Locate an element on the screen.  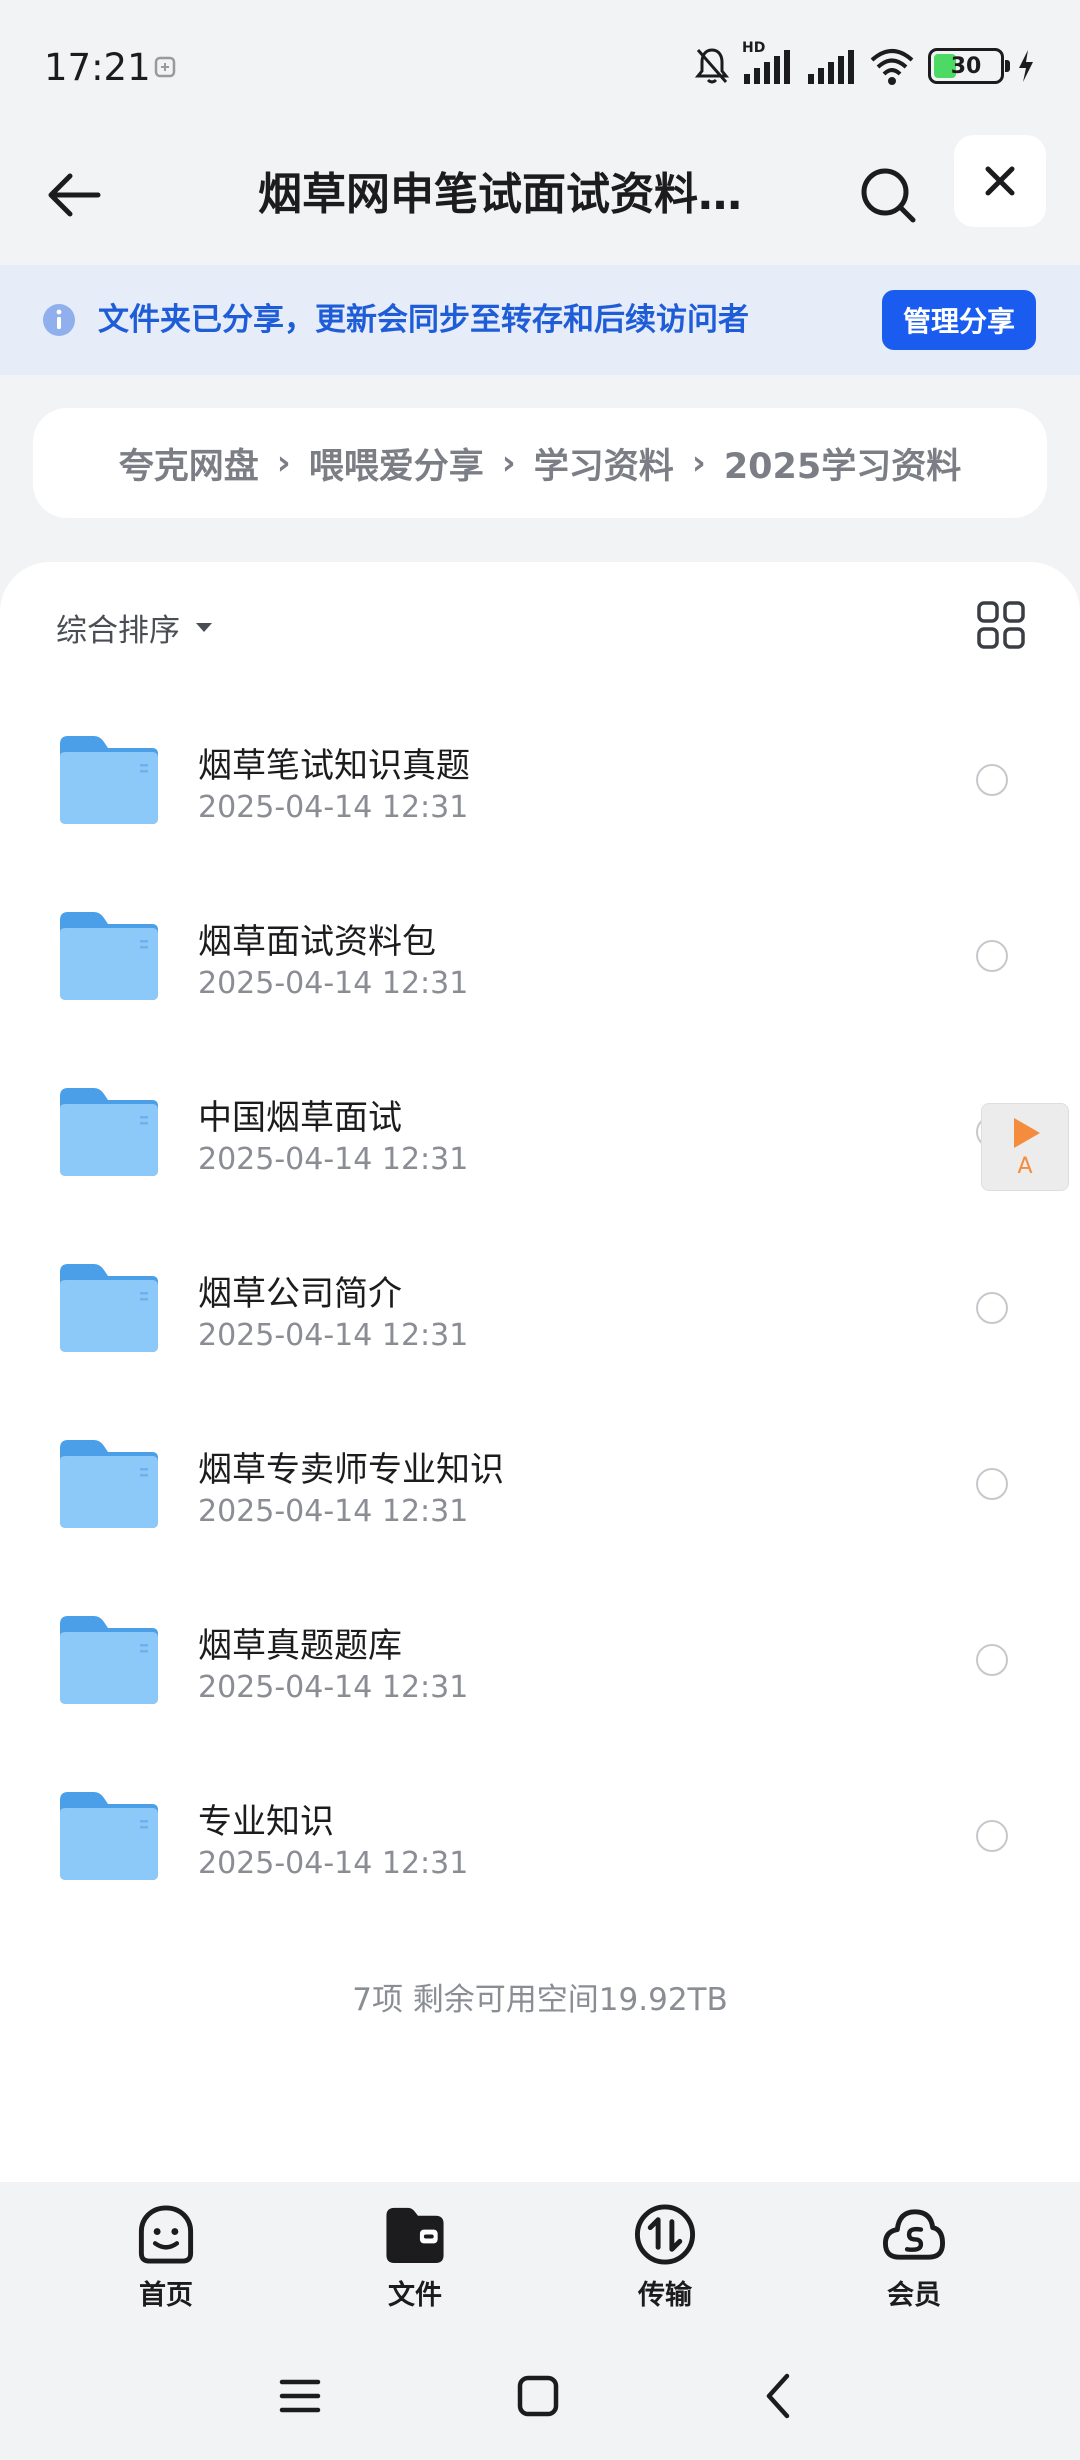
file-list-item: 中国烟草面试 2025-04-14 12:31 is located at coordinates (540, 1122).